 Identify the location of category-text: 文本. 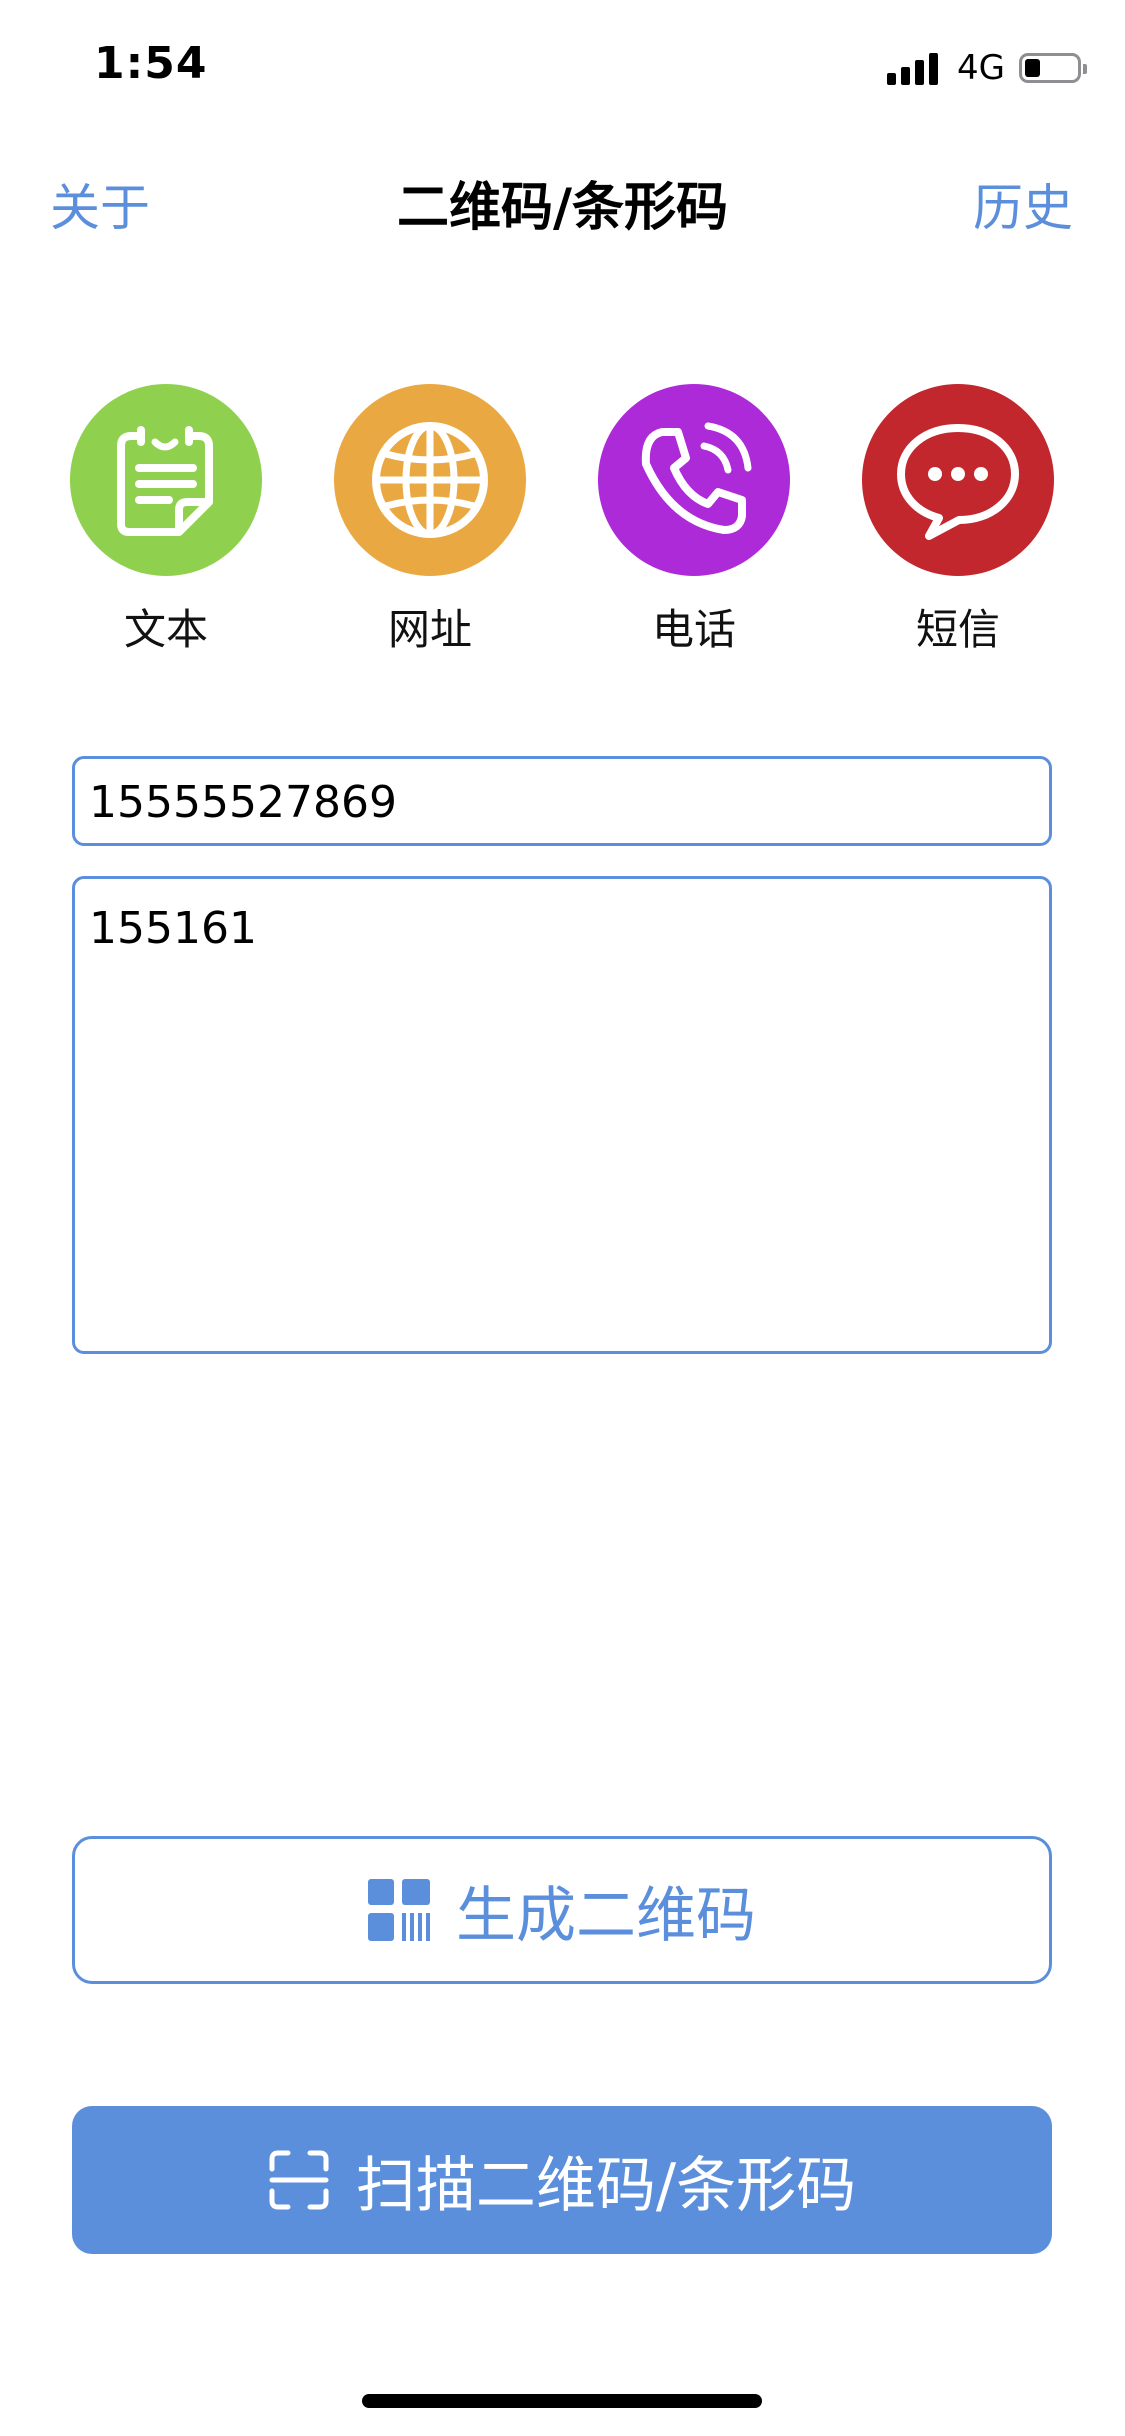
(166, 520).